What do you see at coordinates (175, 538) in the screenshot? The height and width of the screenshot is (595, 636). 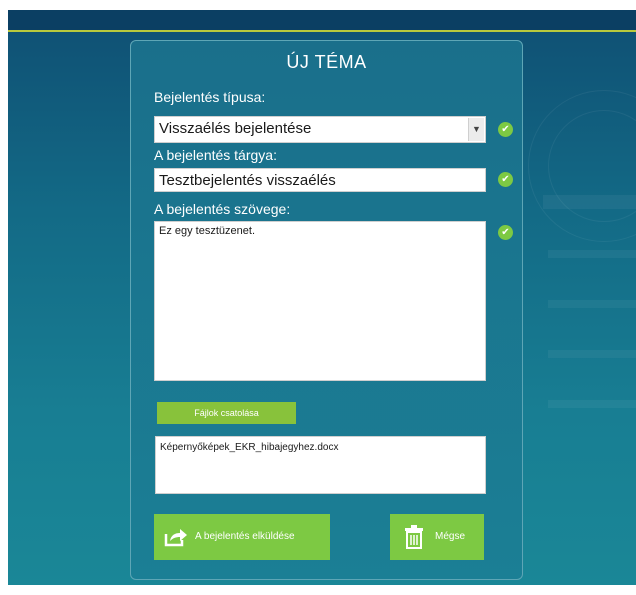 I see `share-arrow-icon` at bounding box center [175, 538].